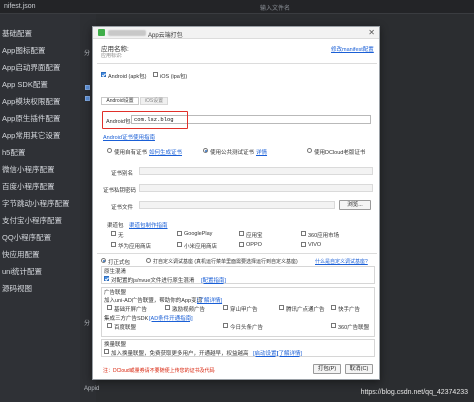 The image size is (474, 402). Describe the element at coordinates (209, 300) in the screenshot. I see `ad-union-detail-link: [了解详情]` at that location.